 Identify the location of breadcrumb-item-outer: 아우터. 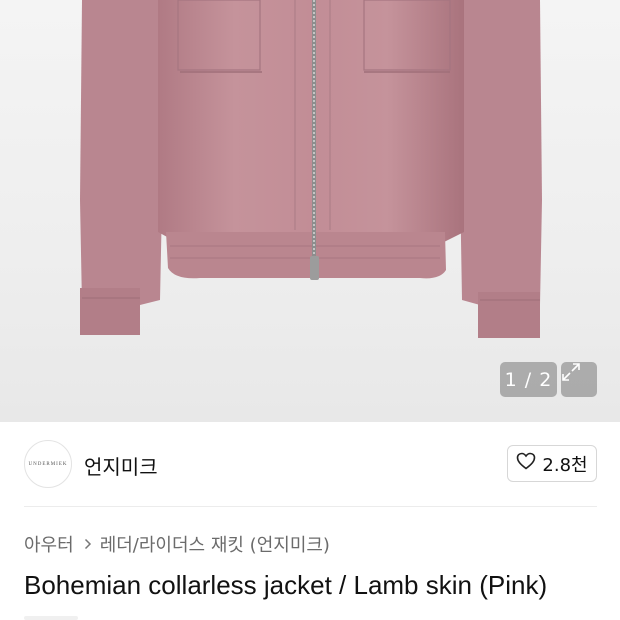
(49, 544).